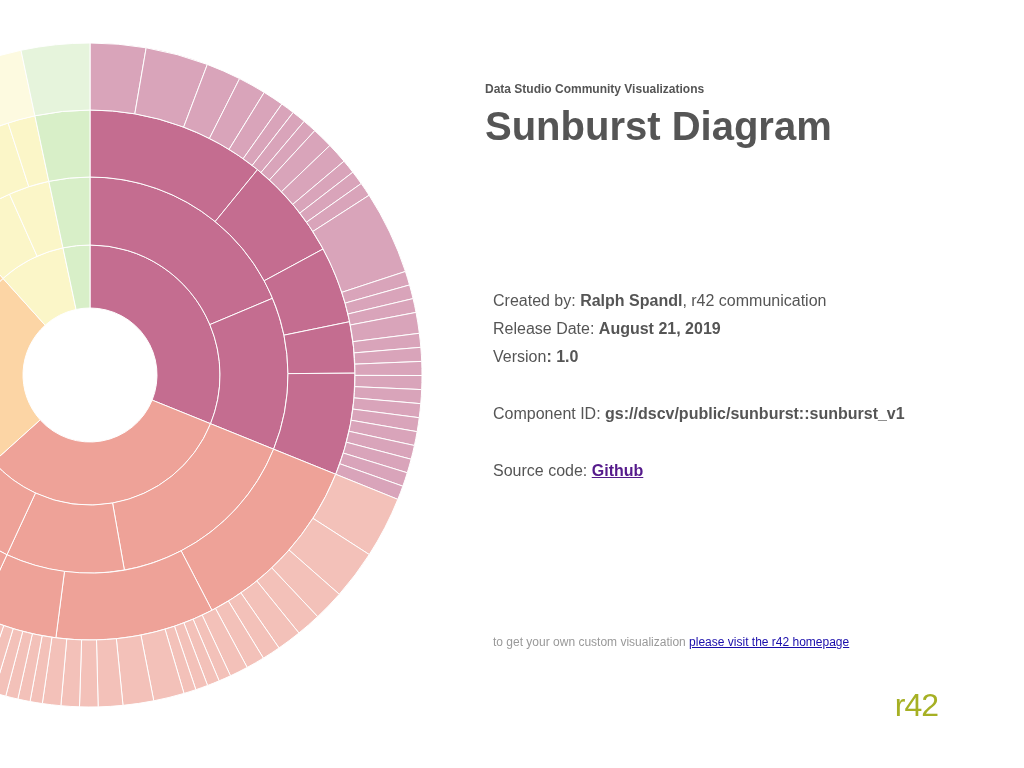  Describe the element at coordinates (699, 414) in the screenshot. I see `component-id-line: Component ID: gs://dscv/public/sunburst::sunburst_v1` at that location.